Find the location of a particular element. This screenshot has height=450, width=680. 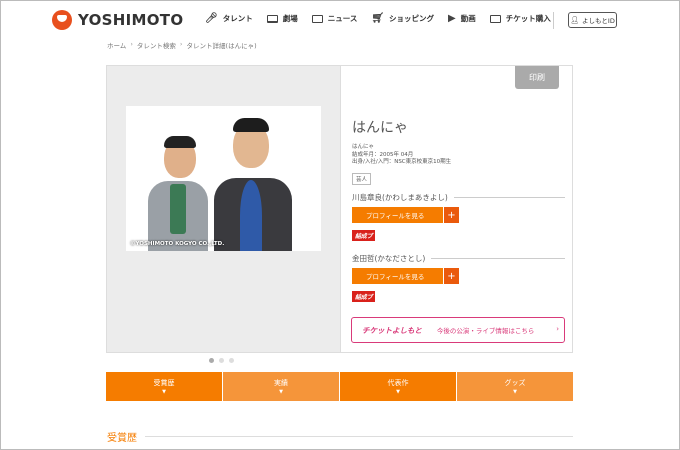

photo-copyright: ©YOSHIMOTO KOGYO CO.,LTD. is located at coordinates (177, 244).